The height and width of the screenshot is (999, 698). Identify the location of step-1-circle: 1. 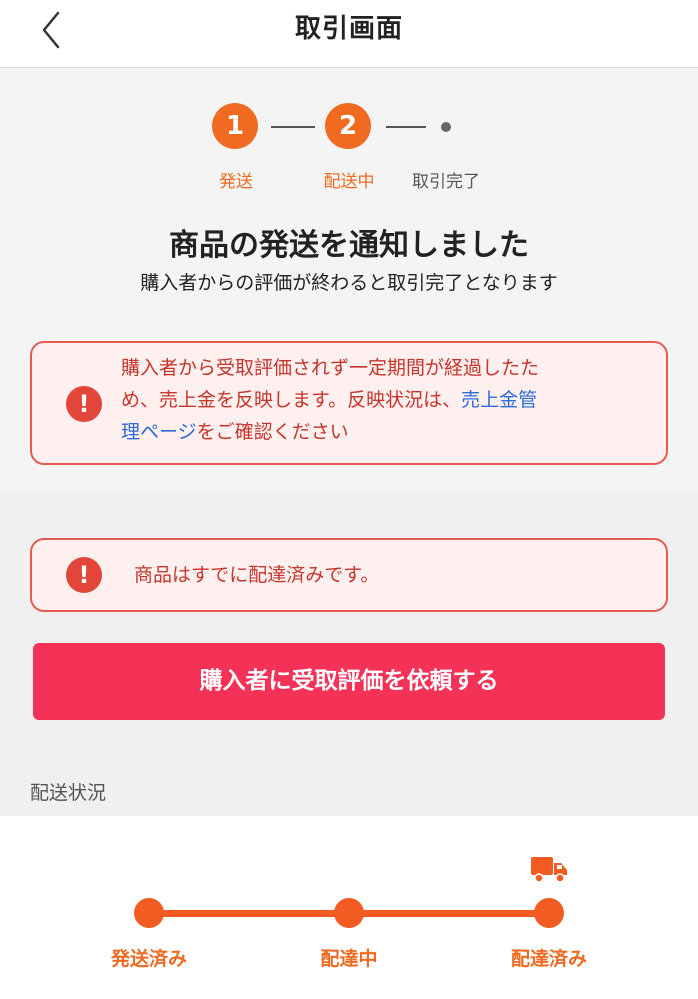
(235, 126).